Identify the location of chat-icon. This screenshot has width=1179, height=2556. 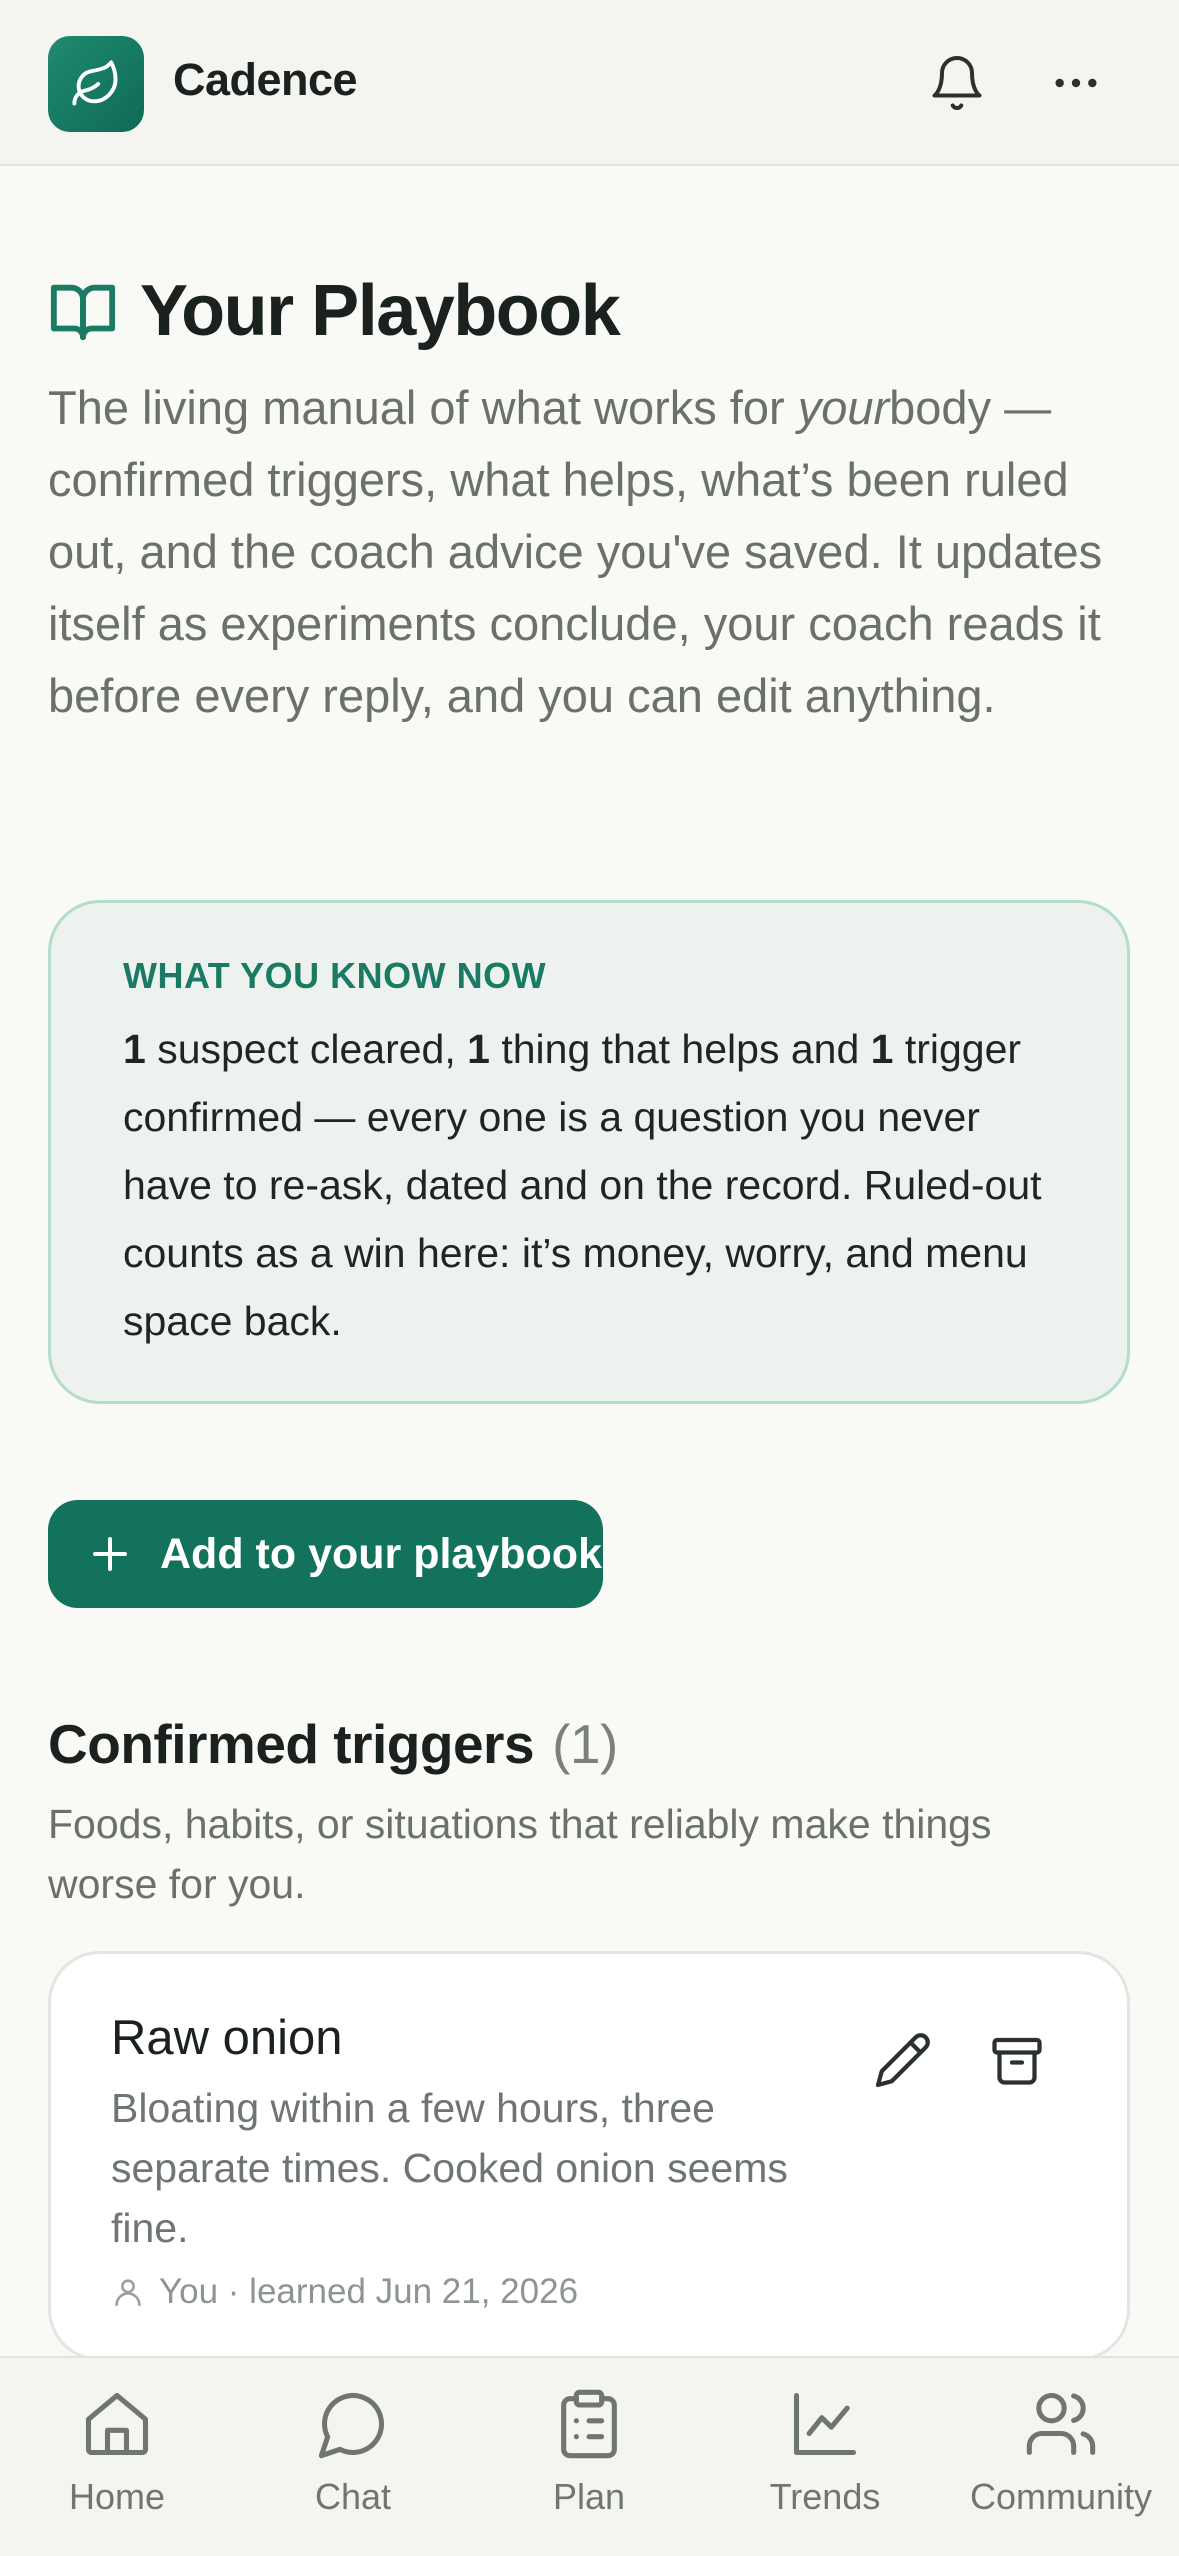
(351, 2425).